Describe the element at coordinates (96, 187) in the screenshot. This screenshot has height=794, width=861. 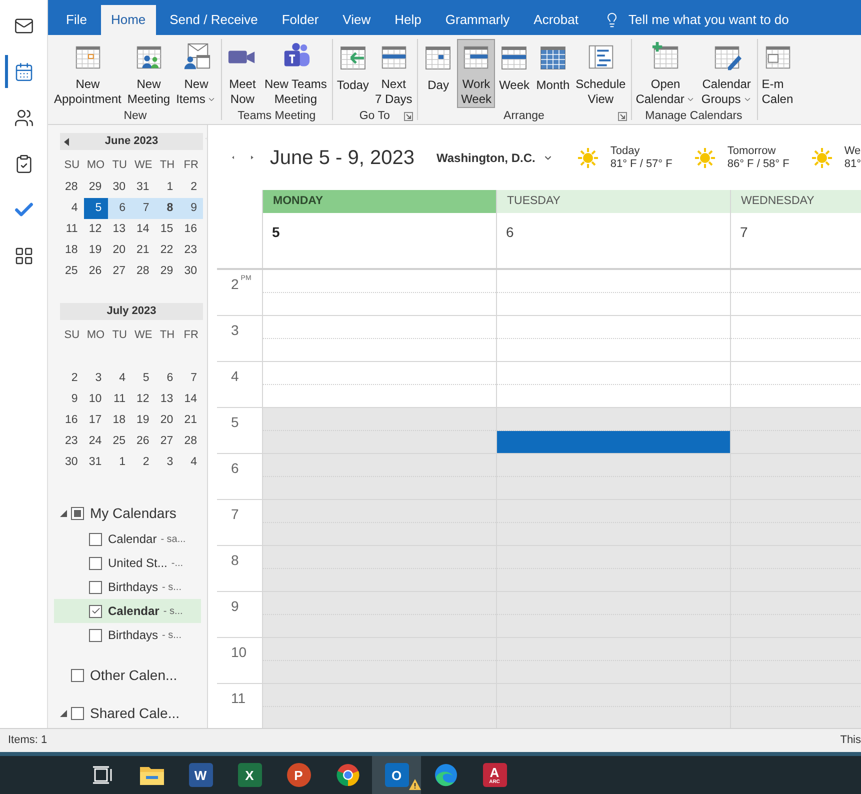
I see `day-cell: 29` at that location.